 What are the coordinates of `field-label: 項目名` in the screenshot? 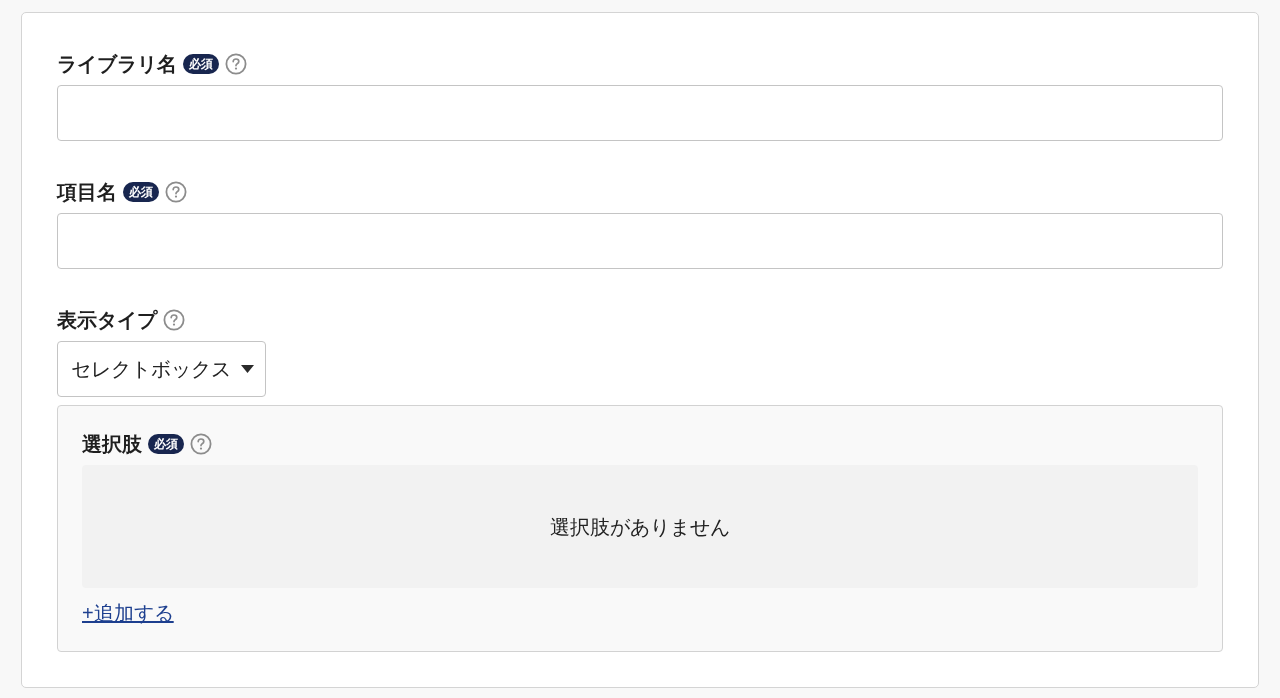 It's located at (87, 192).